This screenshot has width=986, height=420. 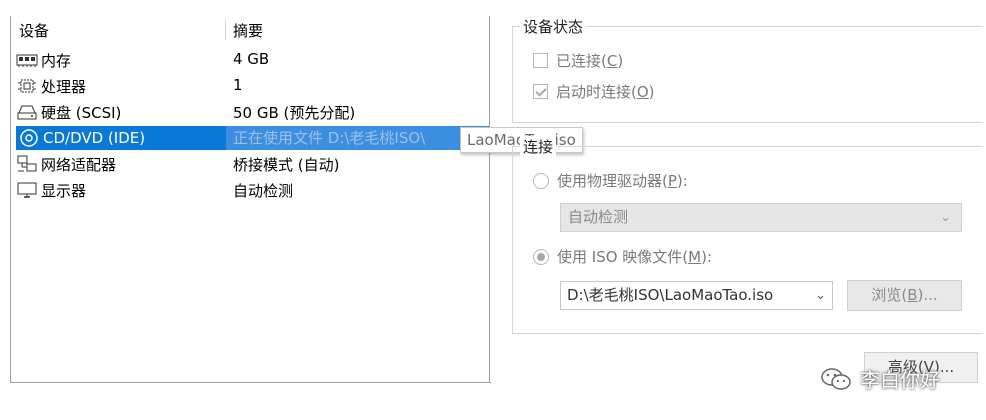 I want to click on connect-at-power-on-label: 启动时连接(O), so click(x=605, y=92).